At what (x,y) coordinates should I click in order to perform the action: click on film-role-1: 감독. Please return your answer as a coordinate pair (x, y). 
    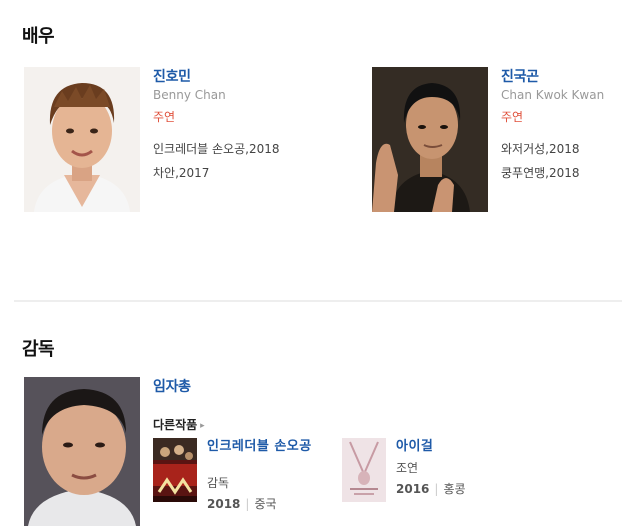
    Looking at the image, I should click on (218, 483).